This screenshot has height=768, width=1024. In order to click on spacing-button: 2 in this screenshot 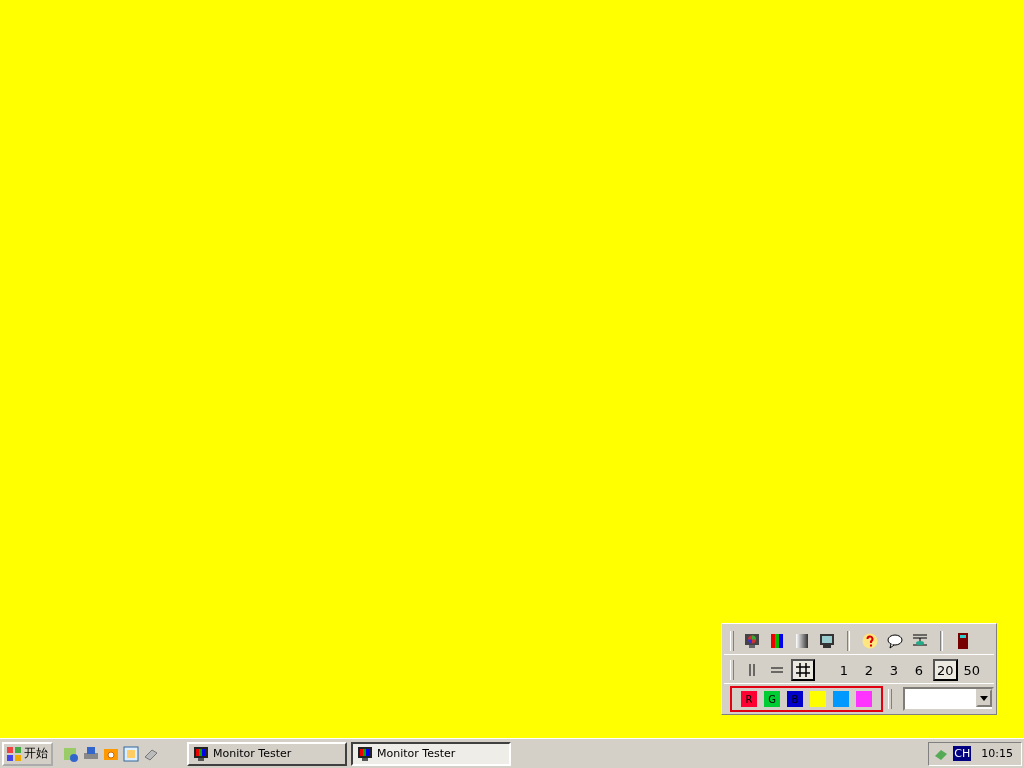, I will do `click(869, 670)`.